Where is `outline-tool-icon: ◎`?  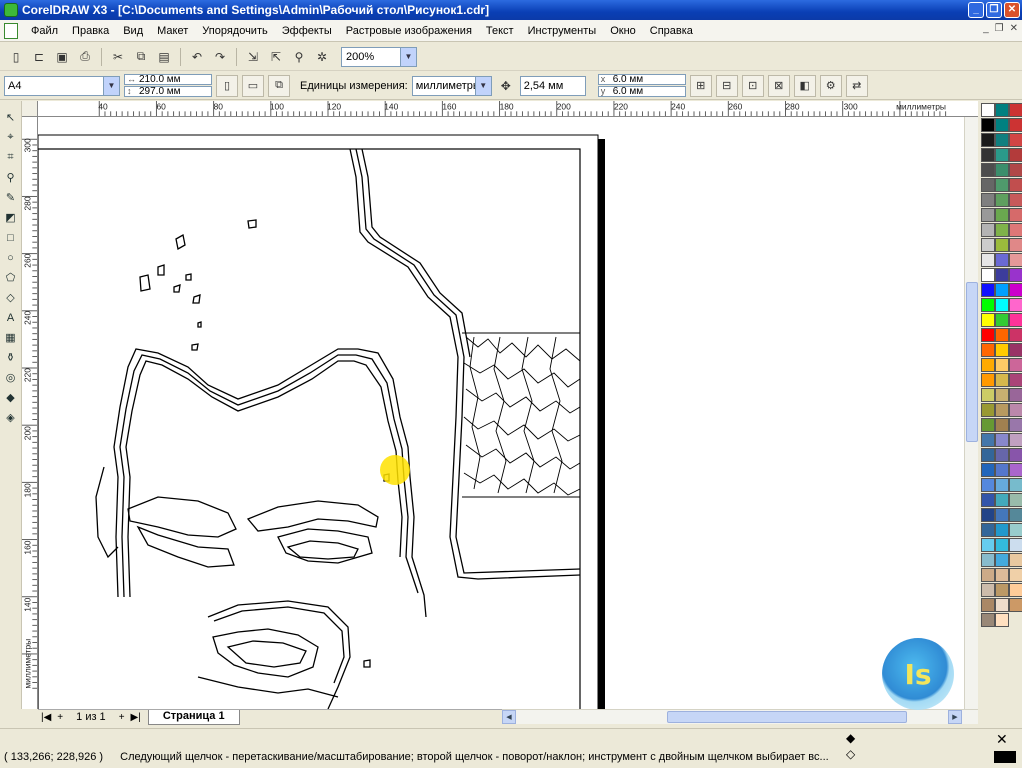 outline-tool-icon: ◎ is located at coordinates (11, 377).